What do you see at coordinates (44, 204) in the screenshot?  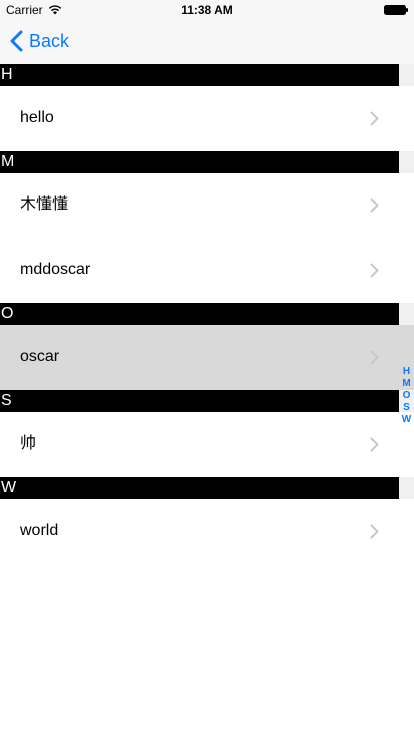 I see `row-label: 木懂懂` at bounding box center [44, 204].